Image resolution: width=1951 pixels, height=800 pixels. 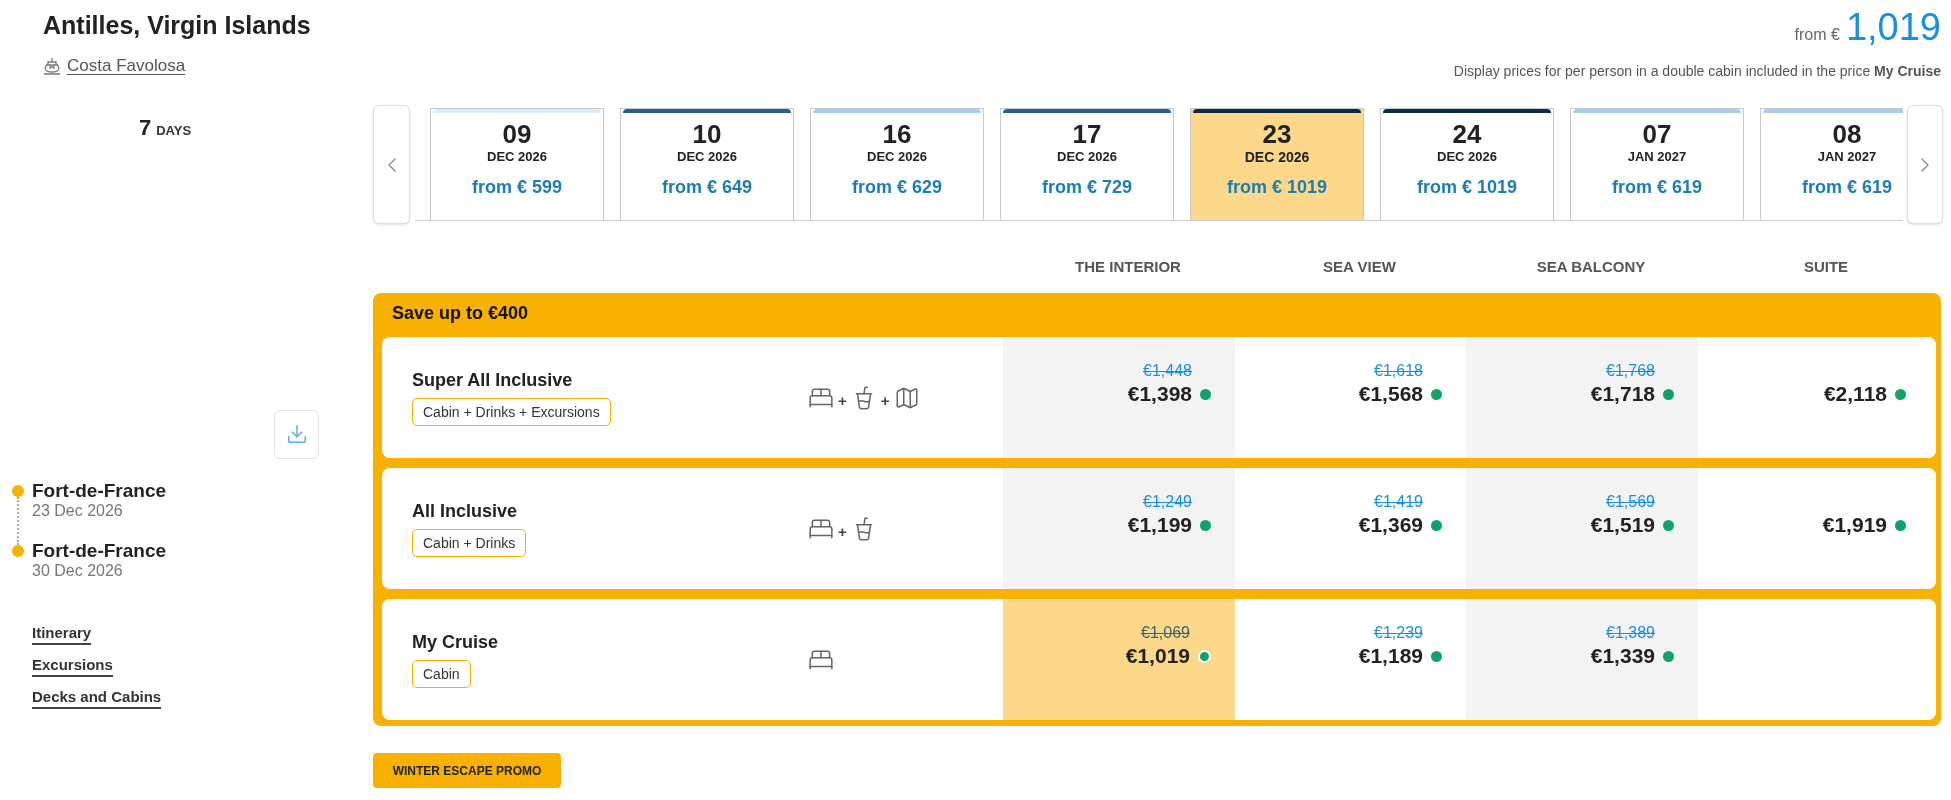 What do you see at coordinates (517, 134) in the screenshot?
I see `date-day: 09` at bounding box center [517, 134].